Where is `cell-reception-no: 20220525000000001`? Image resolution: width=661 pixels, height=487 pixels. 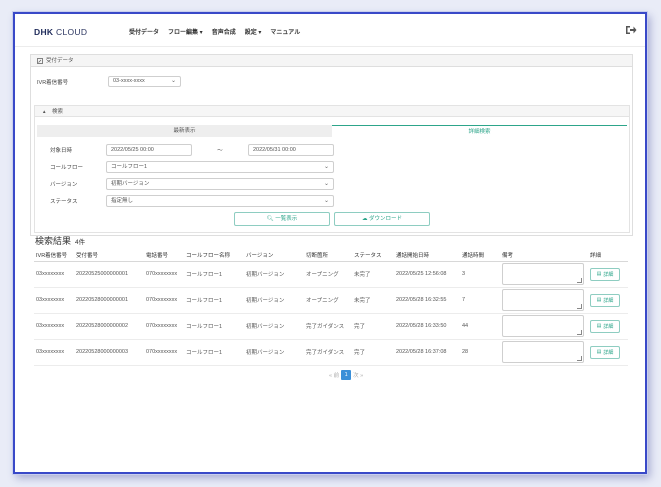
cell-reception-no: 20220525000000001 is located at coordinates (109, 274).